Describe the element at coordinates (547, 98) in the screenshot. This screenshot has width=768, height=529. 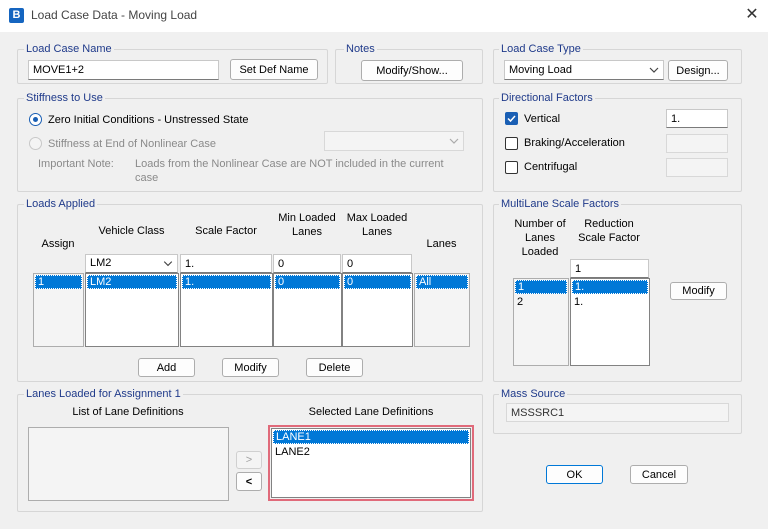
I see `directional-factors-label: Directional Factors` at that location.